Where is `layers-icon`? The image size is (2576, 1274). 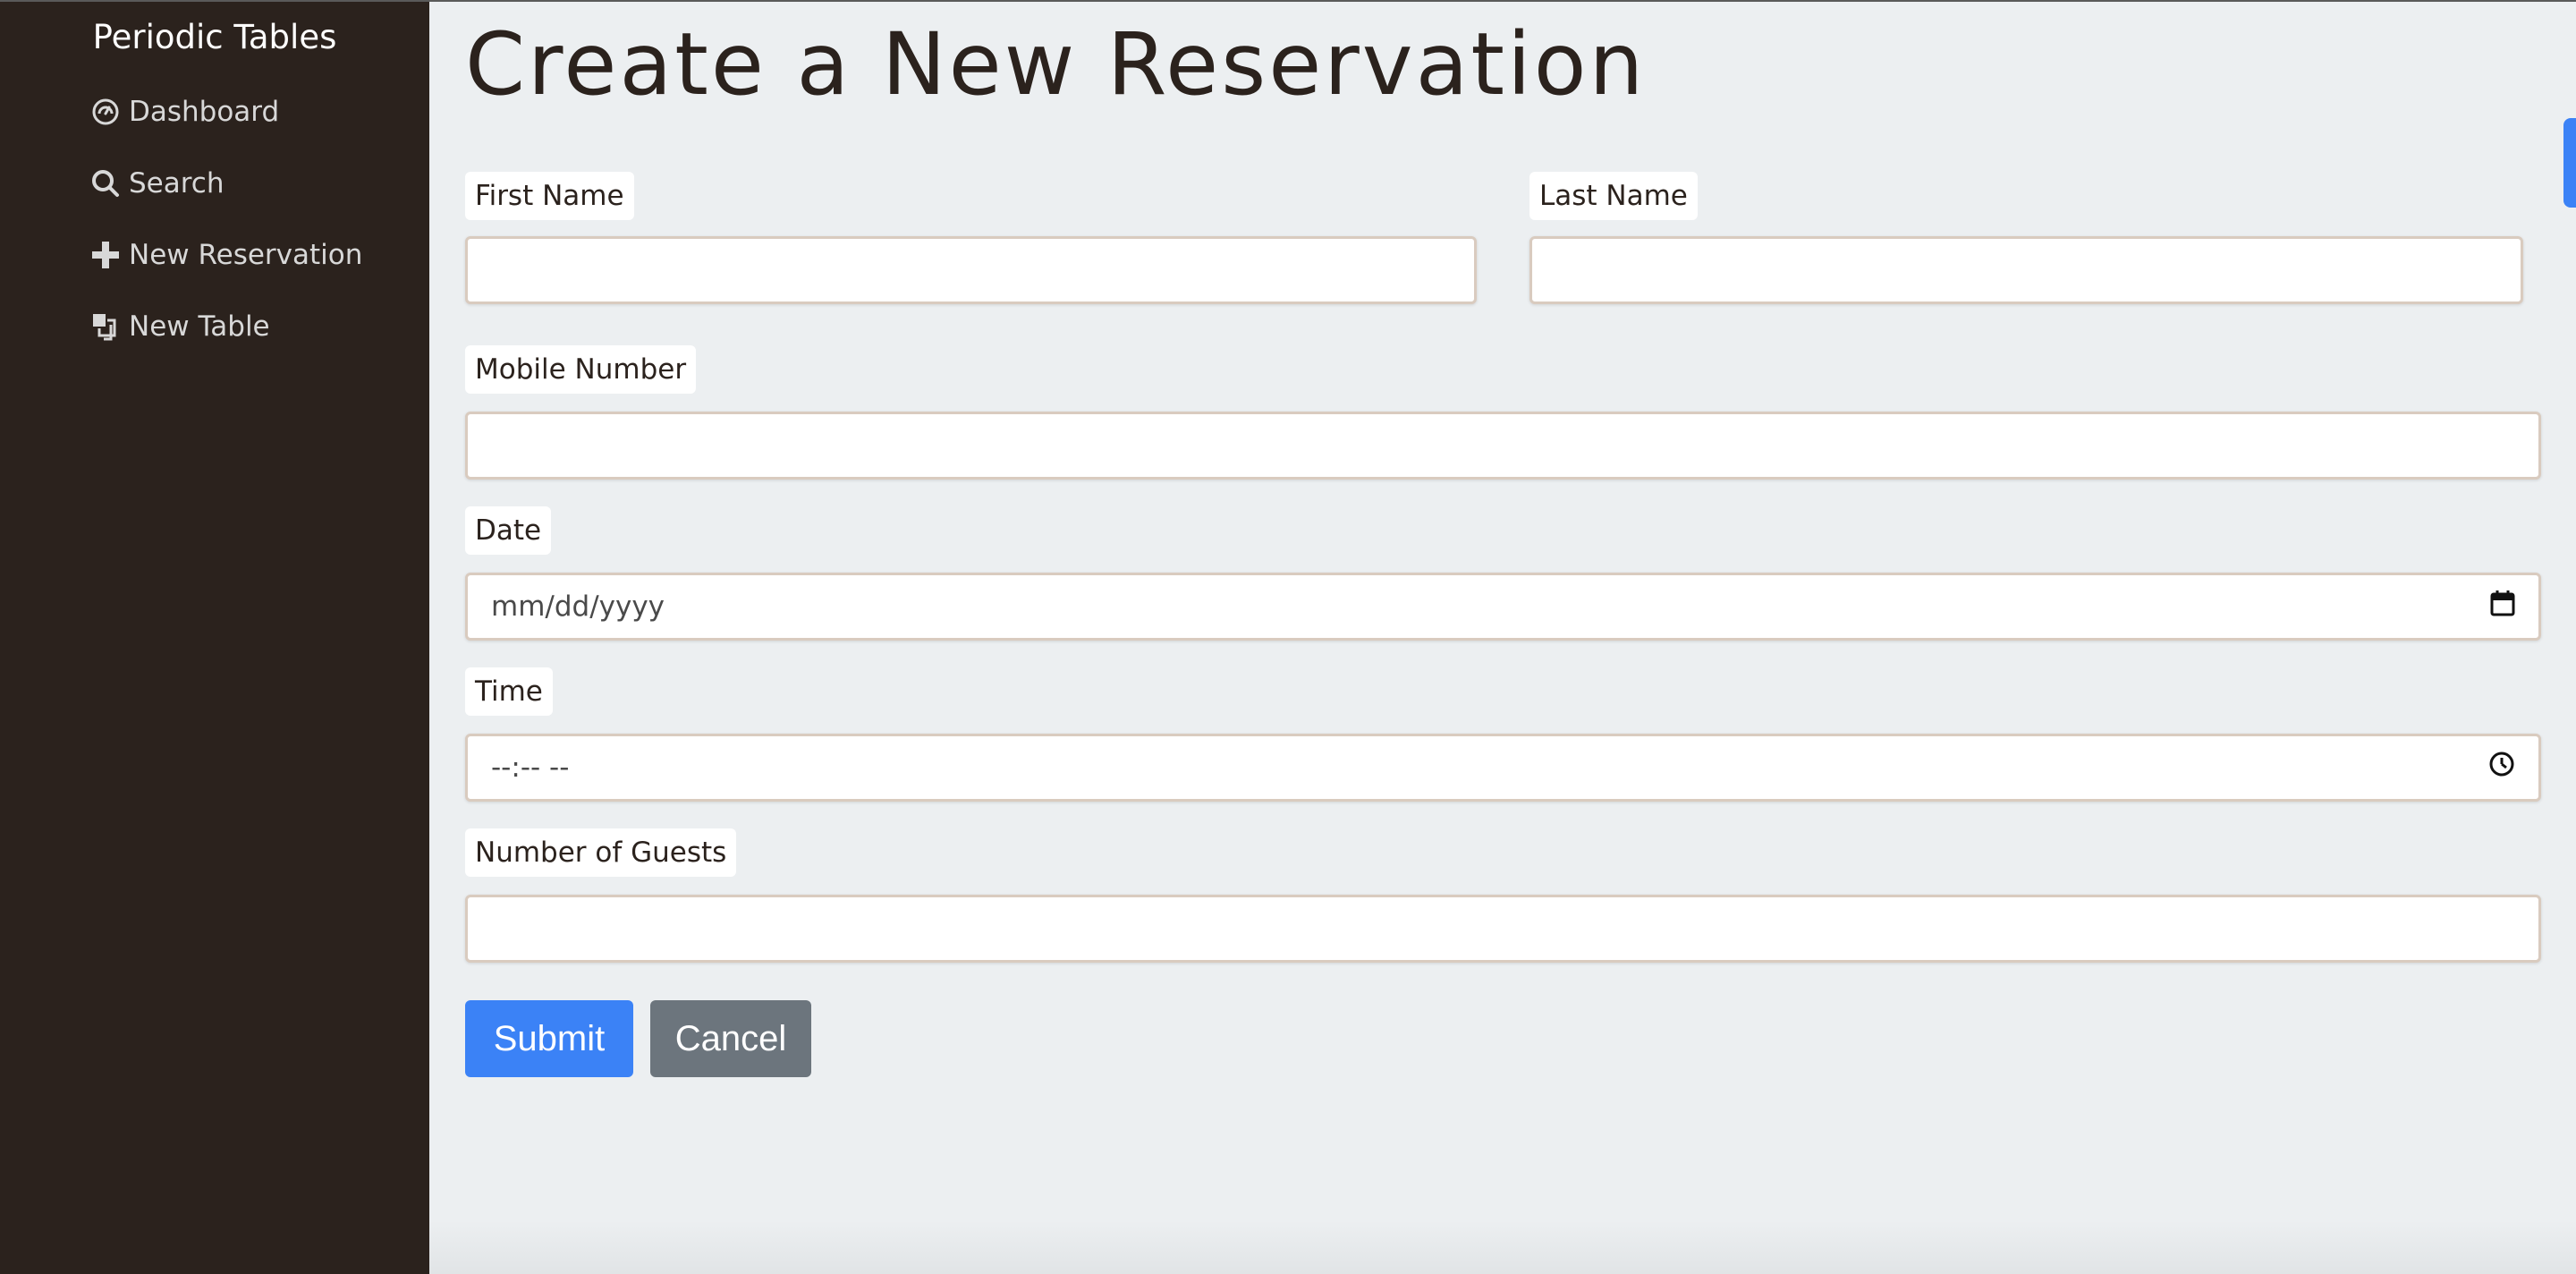
layers-icon is located at coordinates (105, 326).